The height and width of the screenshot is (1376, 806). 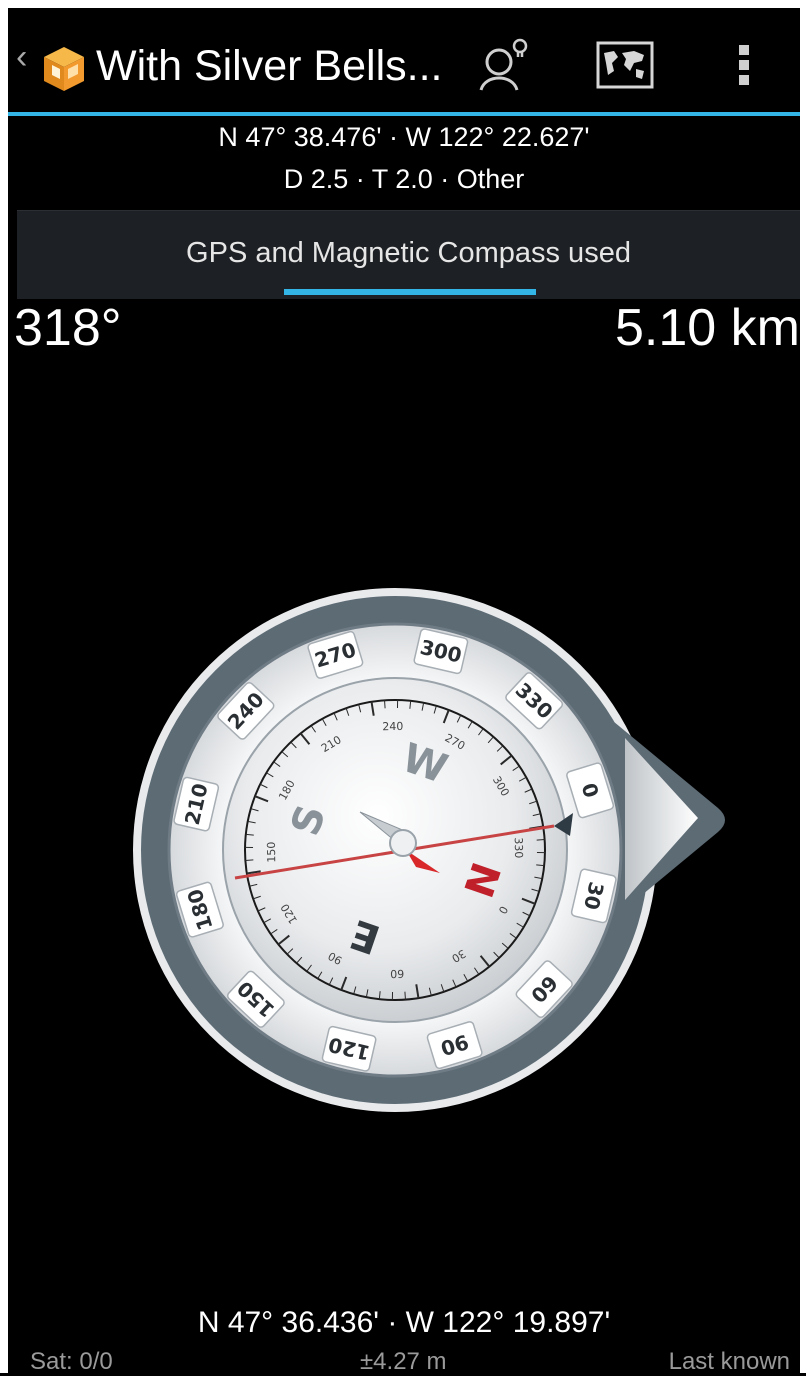 I want to click on world-map-icon, so click(x=625, y=65).